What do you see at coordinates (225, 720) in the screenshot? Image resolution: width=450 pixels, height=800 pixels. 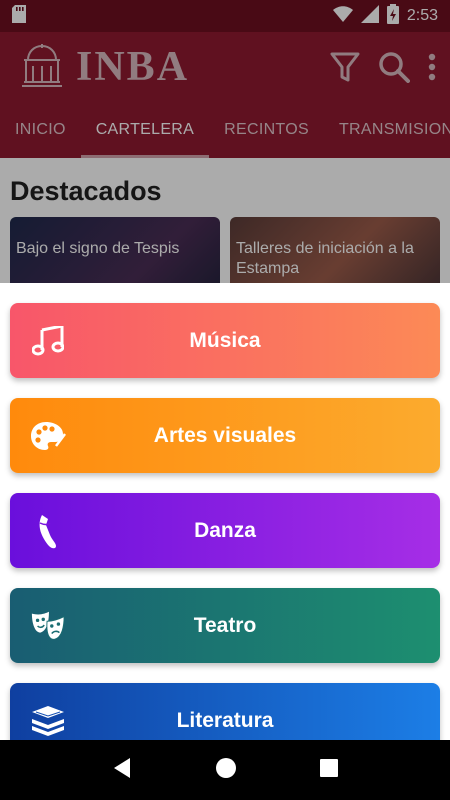 I see `category-label: Literatura` at bounding box center [225, 720].